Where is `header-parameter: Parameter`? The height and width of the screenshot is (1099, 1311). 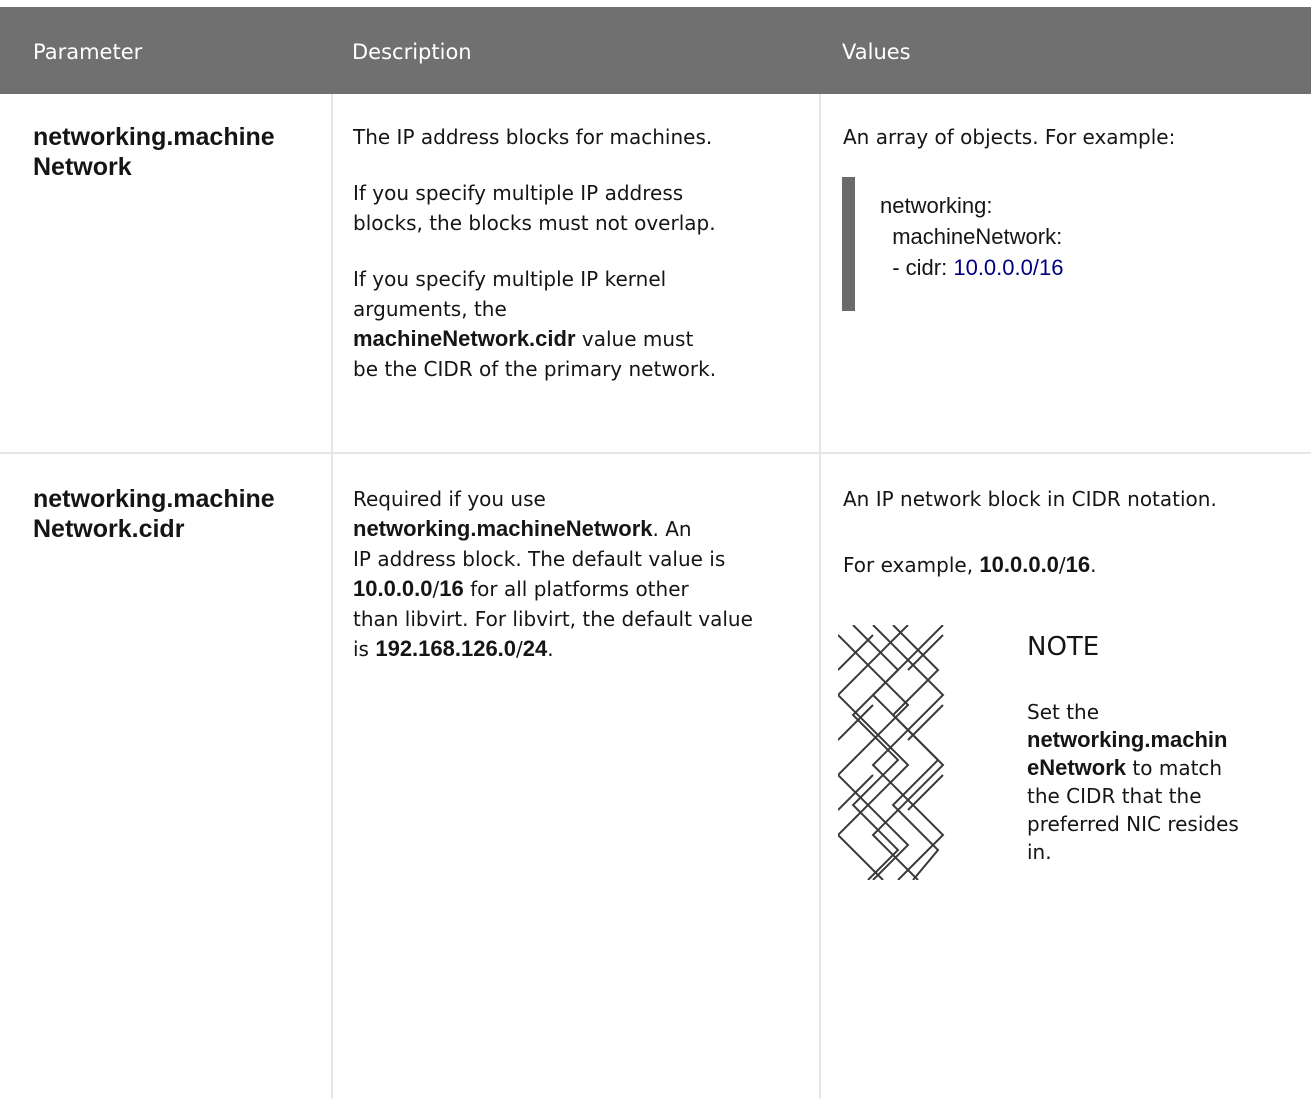
header-parameter: Parameter is located at coordinates (88, 52).